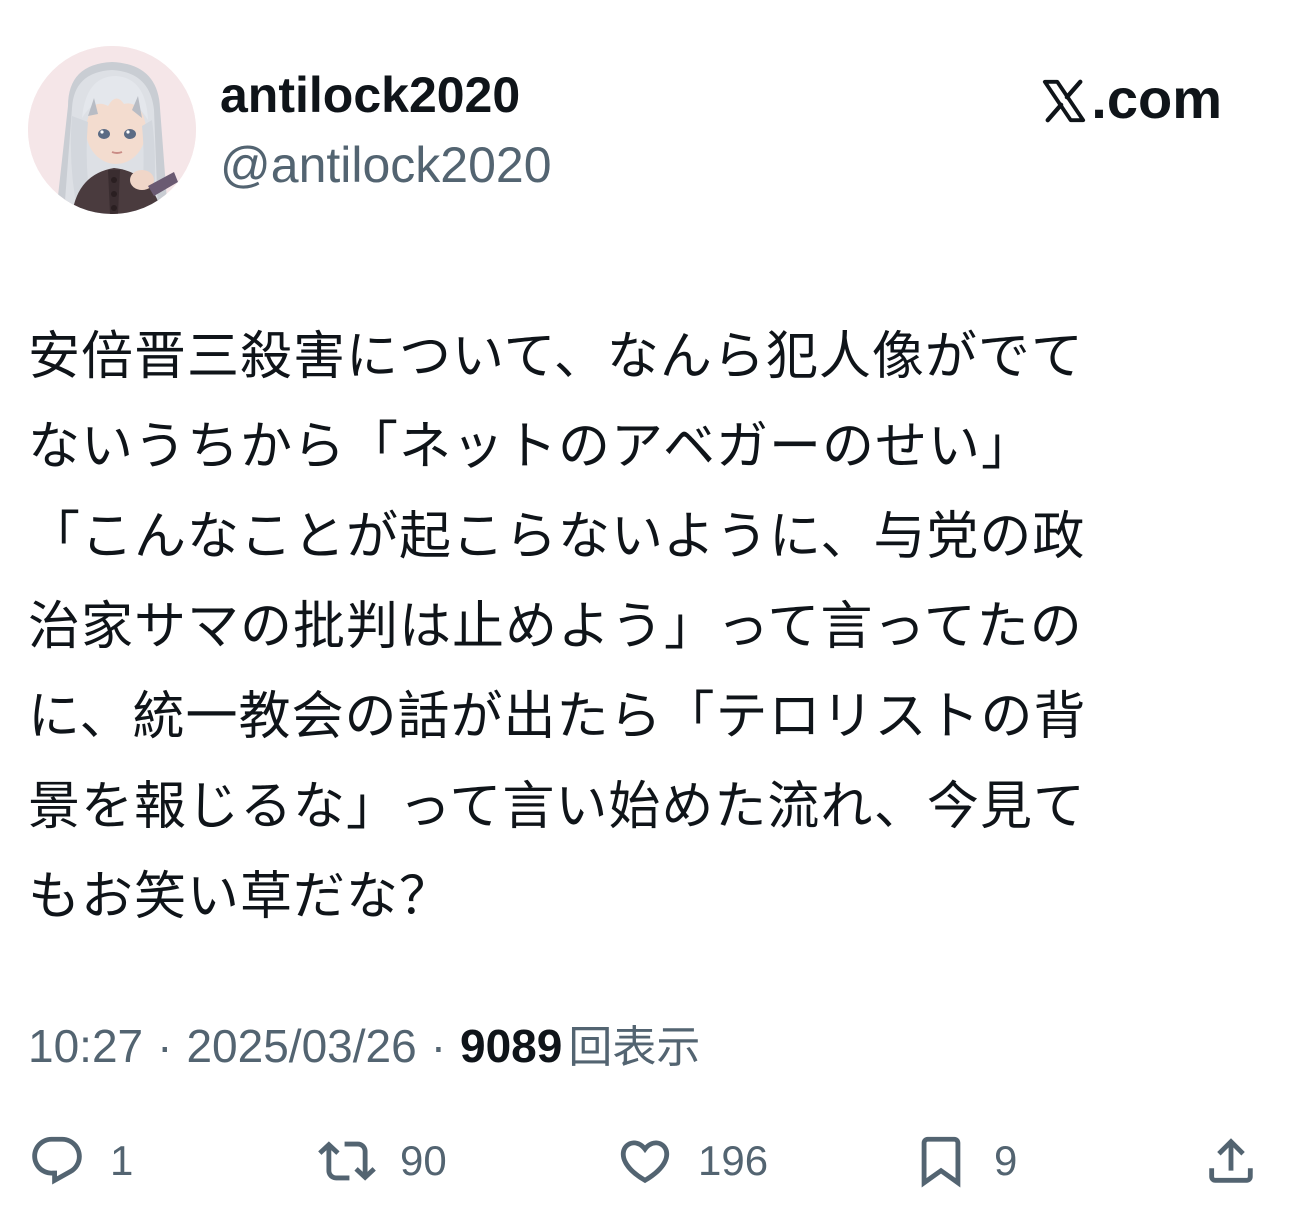 This screenshot has height=1219, width=1290. Describe the element at coordinates (733, 1160) in the screenshot. I see `like-count: 196` at that location.